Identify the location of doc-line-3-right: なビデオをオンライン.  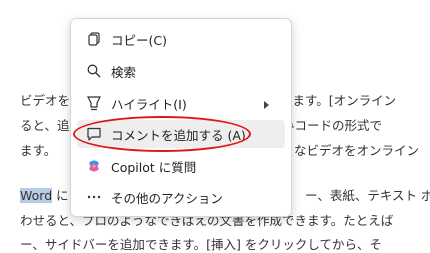
(357, 150).